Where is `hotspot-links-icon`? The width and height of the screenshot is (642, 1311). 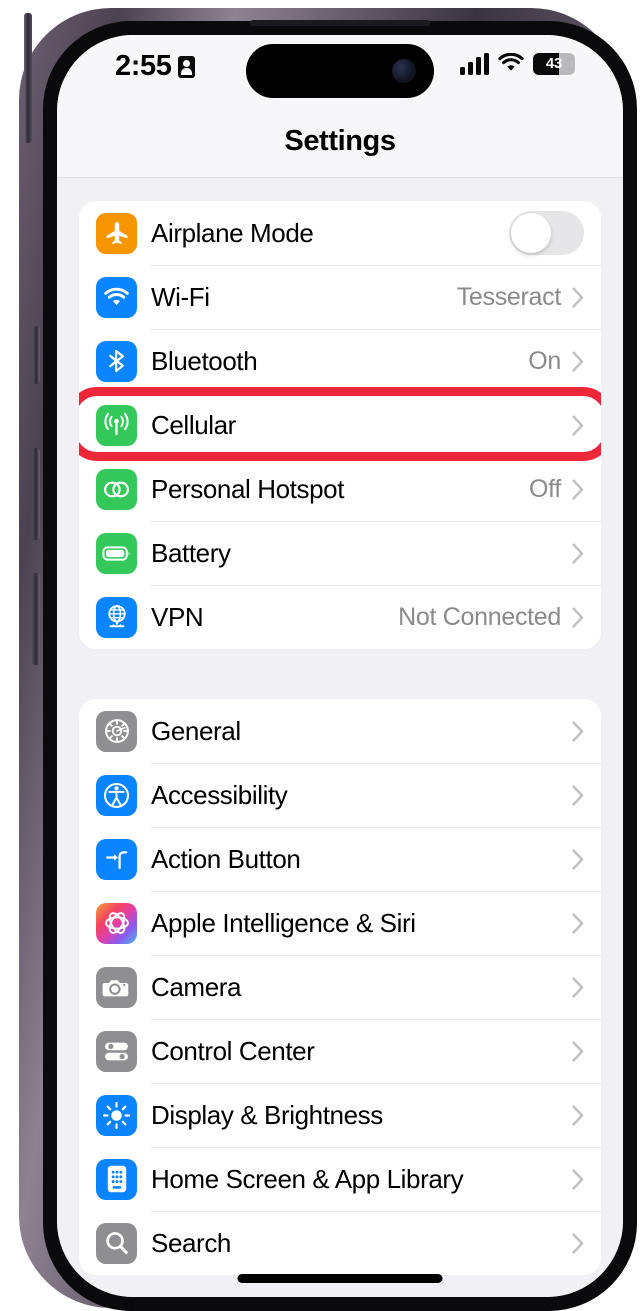
hotspot-links-icon is located at coordinates (116, 489).